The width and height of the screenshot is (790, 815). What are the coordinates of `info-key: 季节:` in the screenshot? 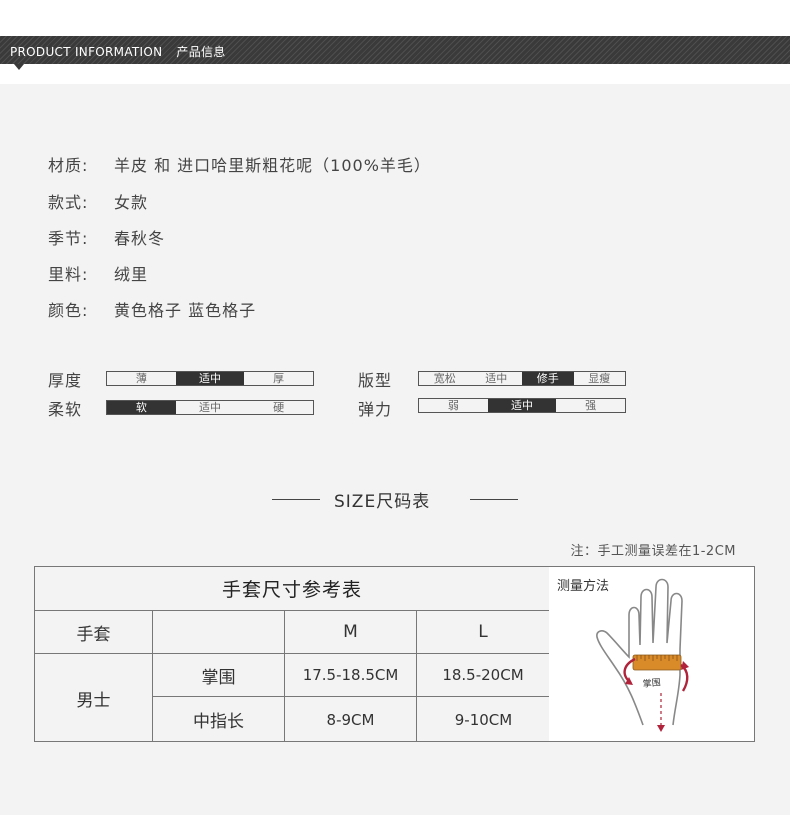 It's located at (68, 238).